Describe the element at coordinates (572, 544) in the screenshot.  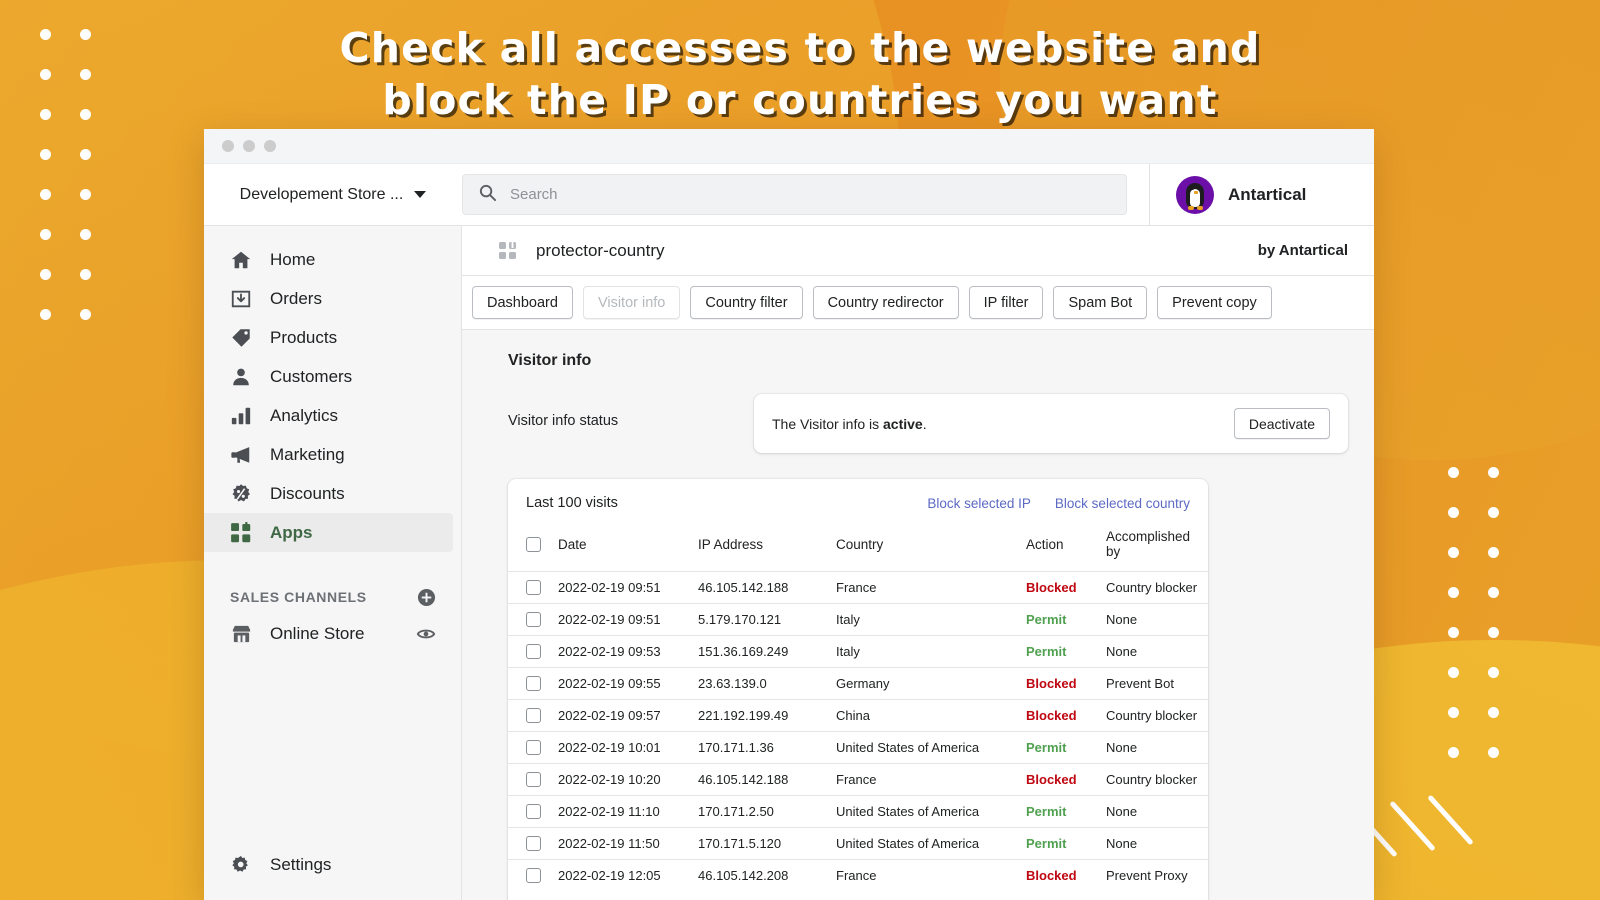
I see `column-header-date: Date` at that location.